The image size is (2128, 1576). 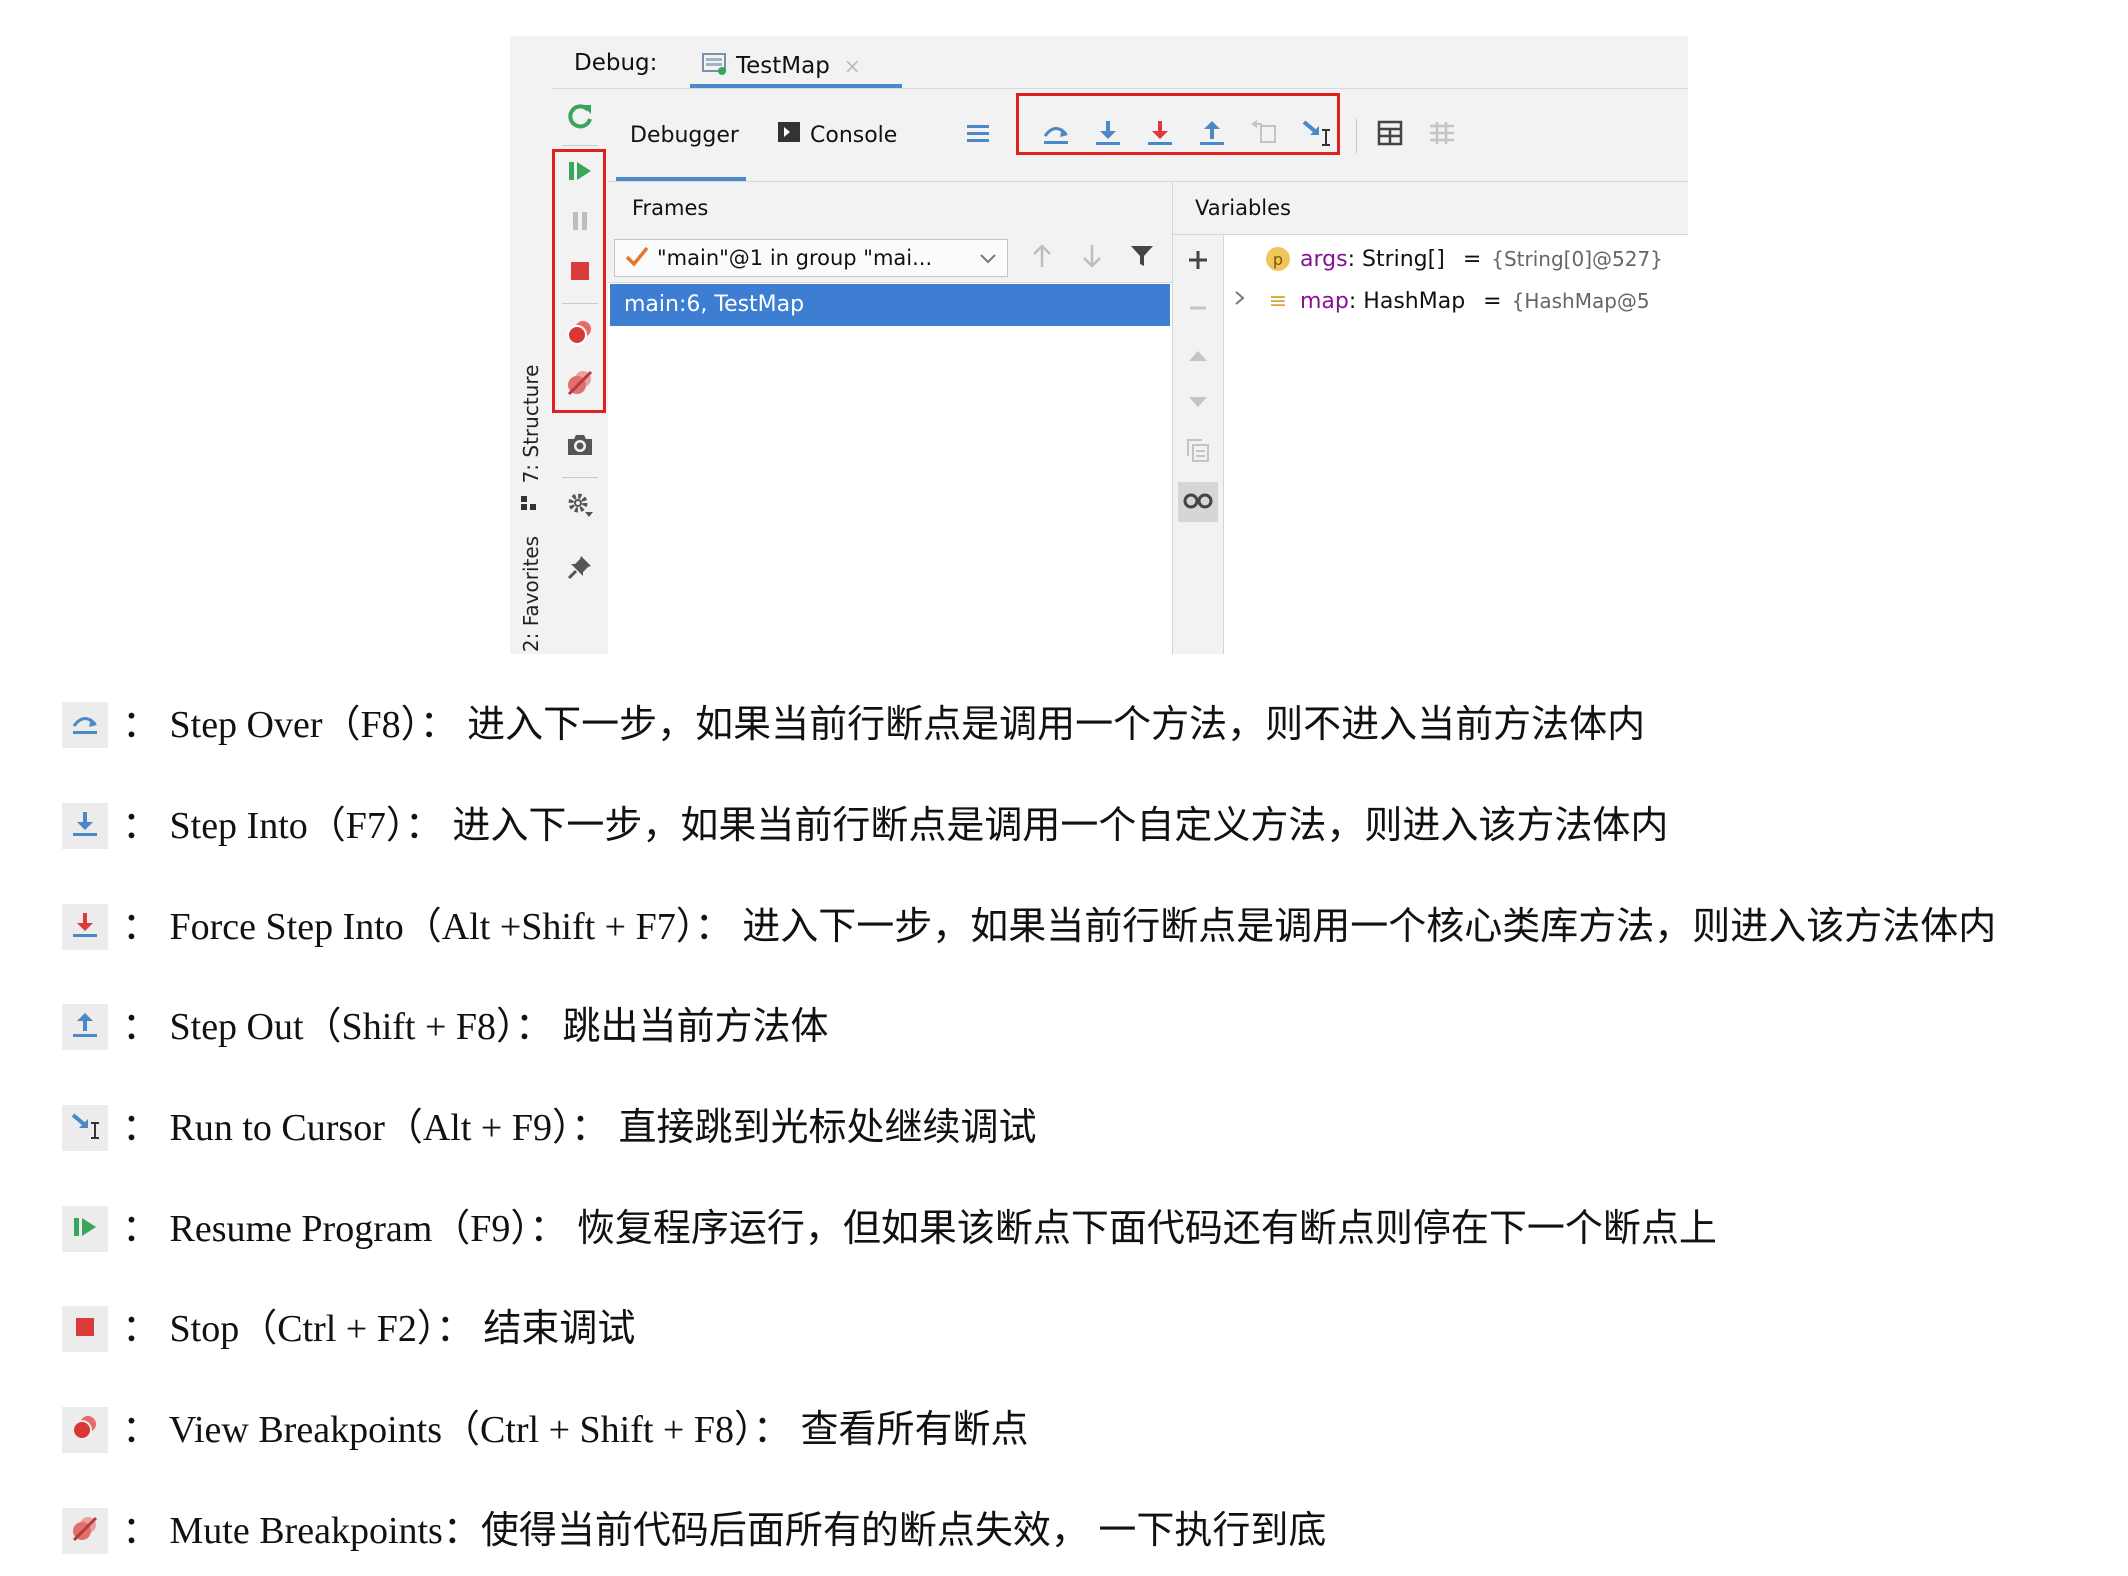 I want to click on step-out-icon, so click(x=85, y=1027).